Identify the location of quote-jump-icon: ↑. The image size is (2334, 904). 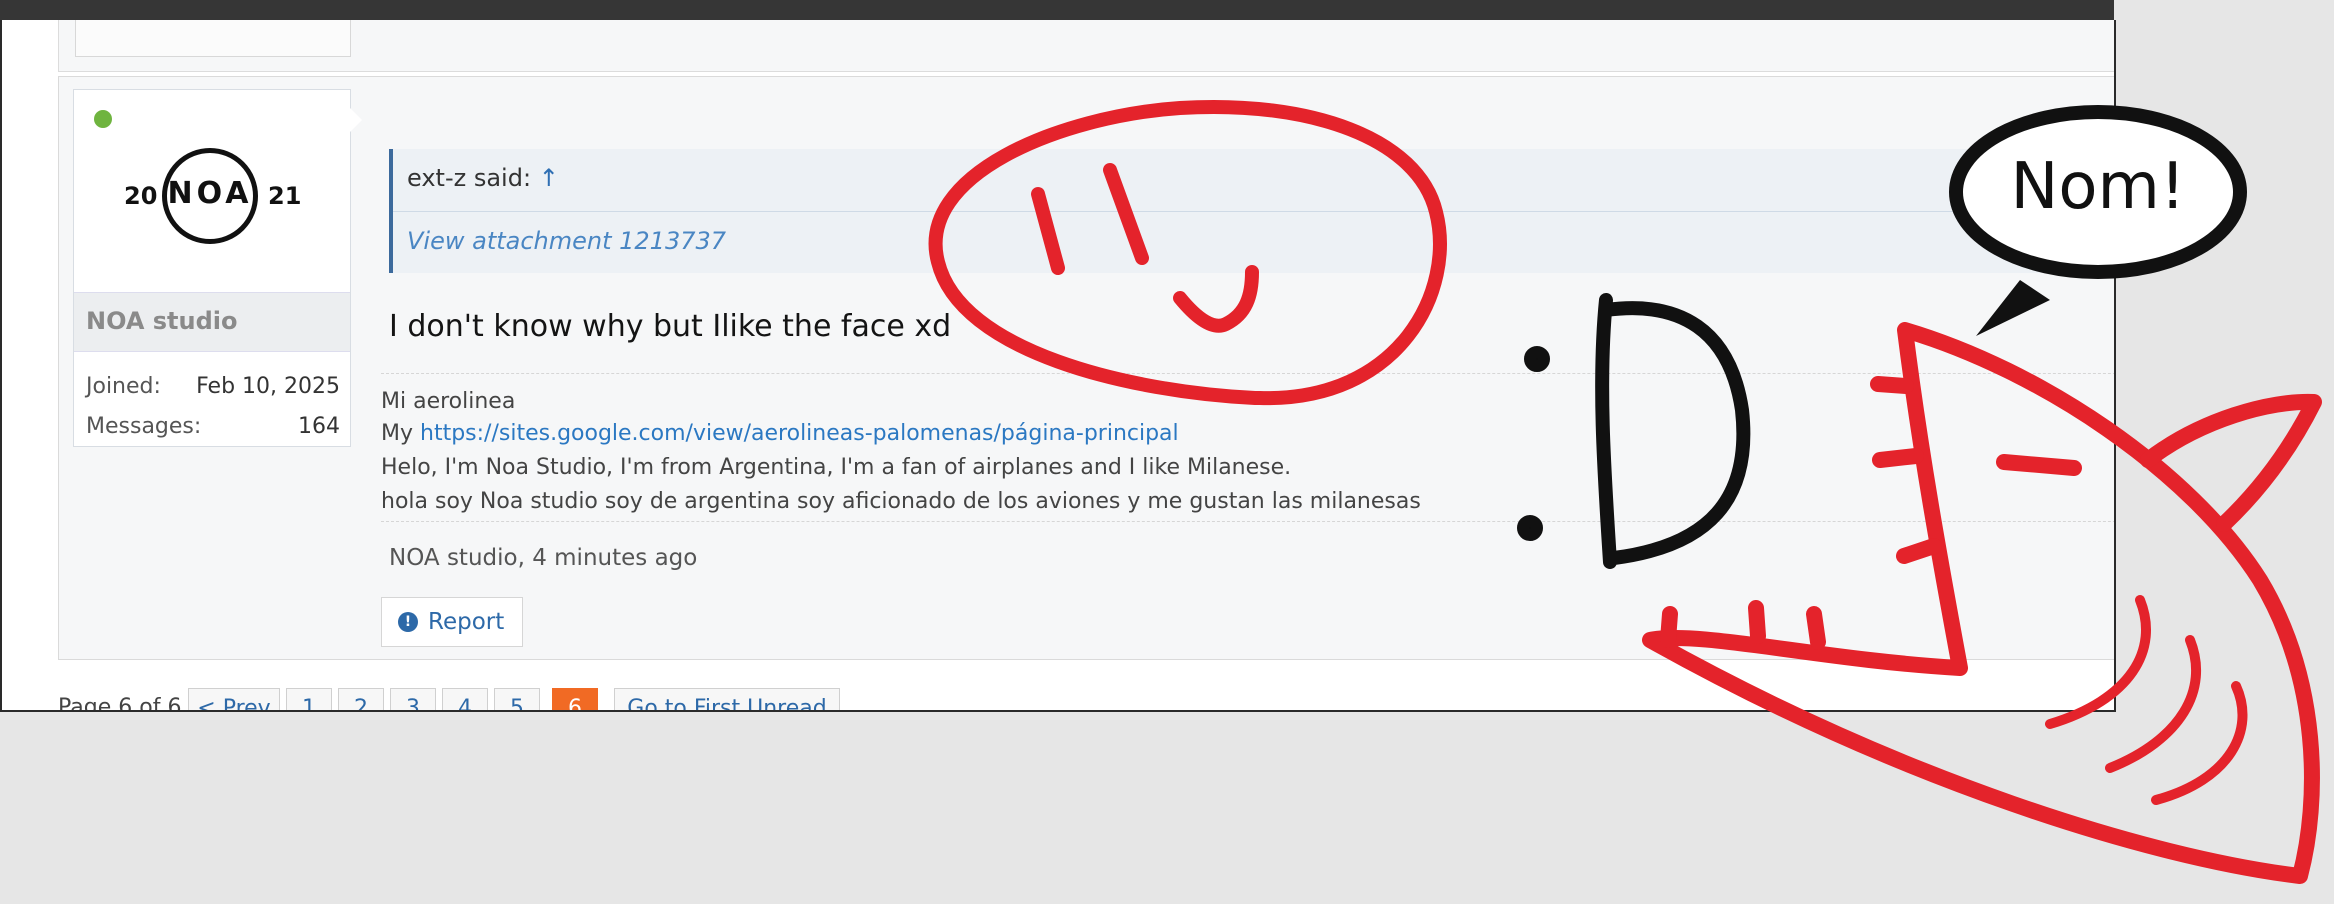
(549, 178).